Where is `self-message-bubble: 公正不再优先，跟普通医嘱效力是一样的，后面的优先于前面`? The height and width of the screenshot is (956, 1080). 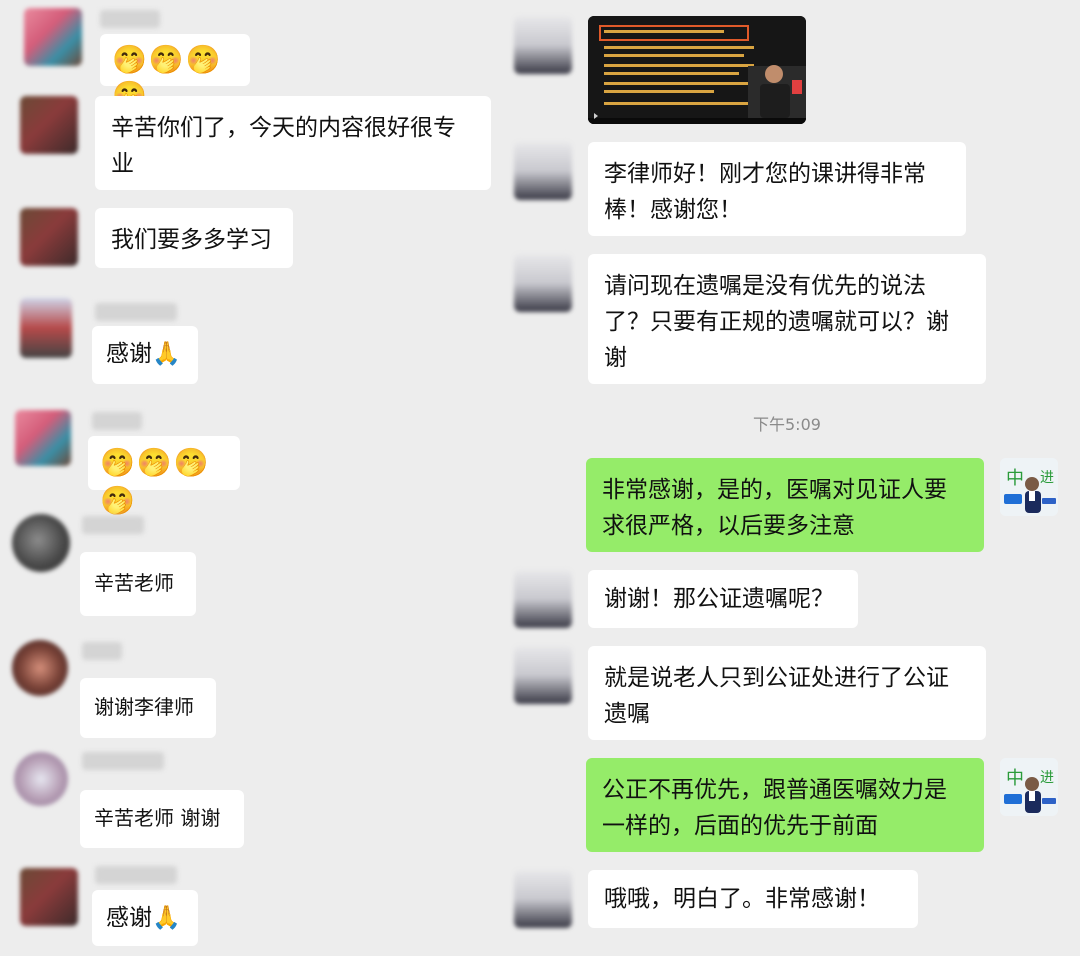
self-message-bubble: 公正不再优先，跟普通医嘱效力是一样的，后面的优先于前面 is located at coordinates (785, 805).